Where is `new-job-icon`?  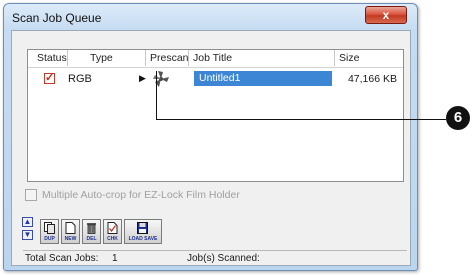
new-job-icon is located at coordinates (70, 228).